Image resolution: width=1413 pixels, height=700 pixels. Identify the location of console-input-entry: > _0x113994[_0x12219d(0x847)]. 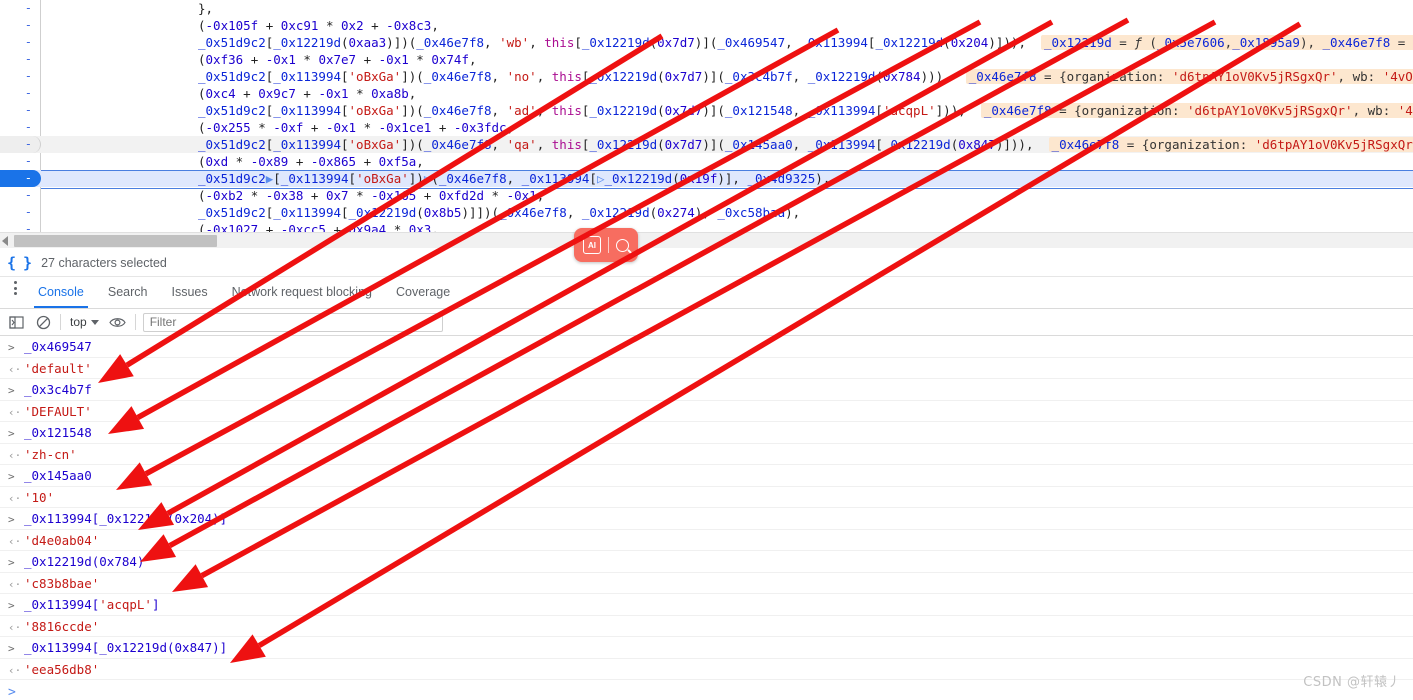
(706, 648).